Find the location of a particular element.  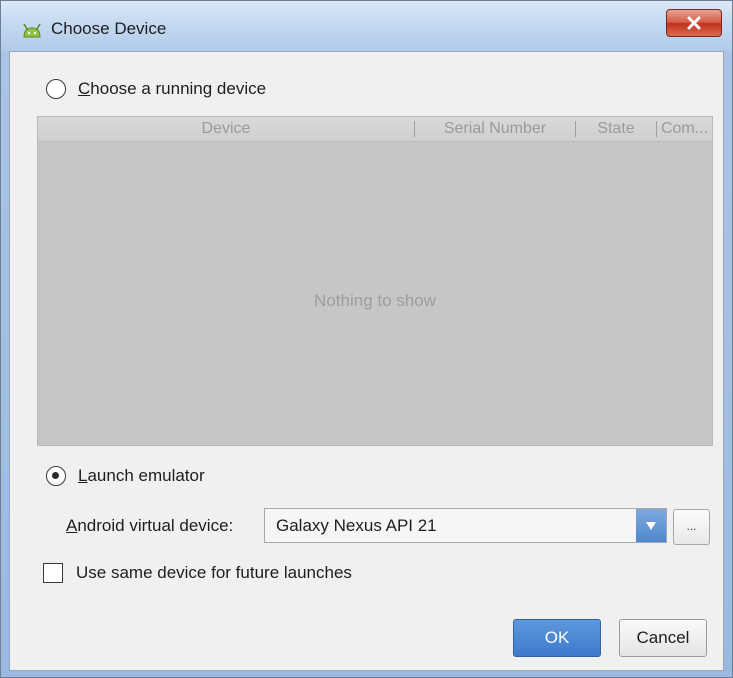

cancel-button: Cancel is located at coordinates (663, 638).